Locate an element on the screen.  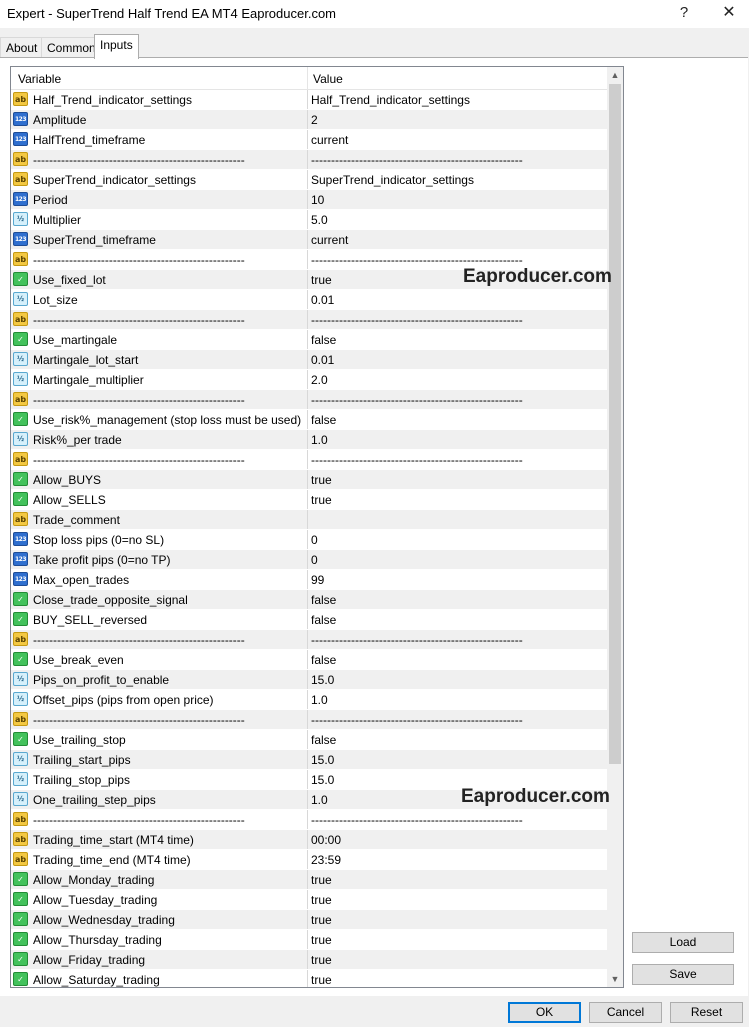
value-cell: 5.0 is located at coordinates (457, 219).